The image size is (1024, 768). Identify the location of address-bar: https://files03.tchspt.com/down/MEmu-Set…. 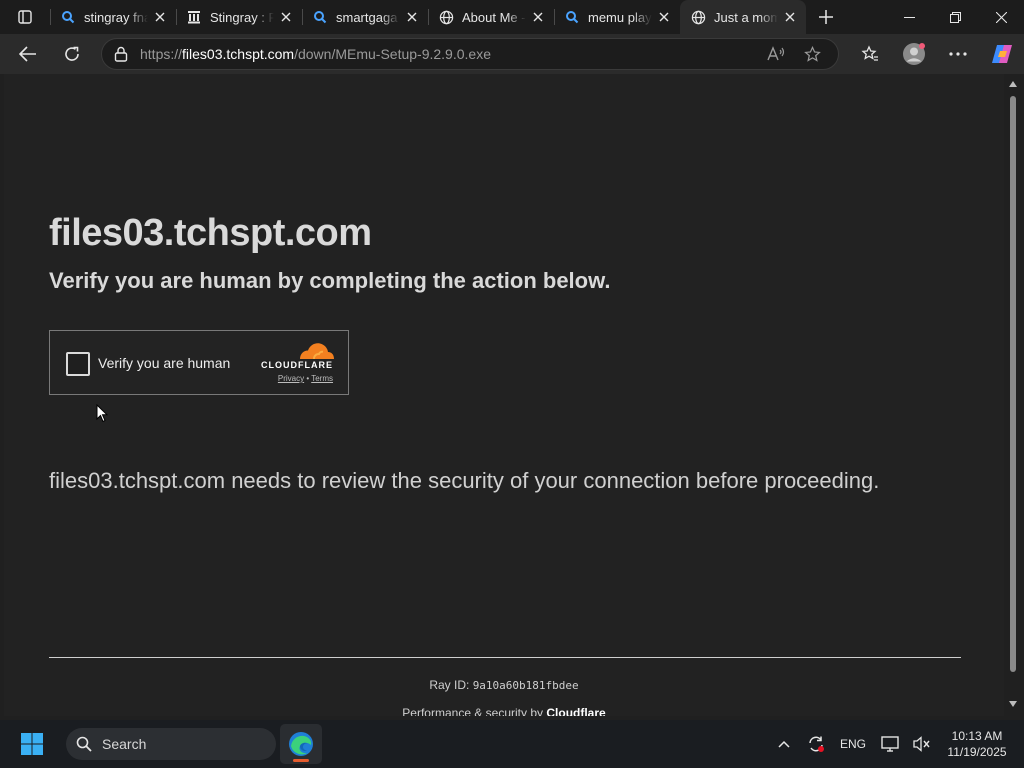
(470, 54).